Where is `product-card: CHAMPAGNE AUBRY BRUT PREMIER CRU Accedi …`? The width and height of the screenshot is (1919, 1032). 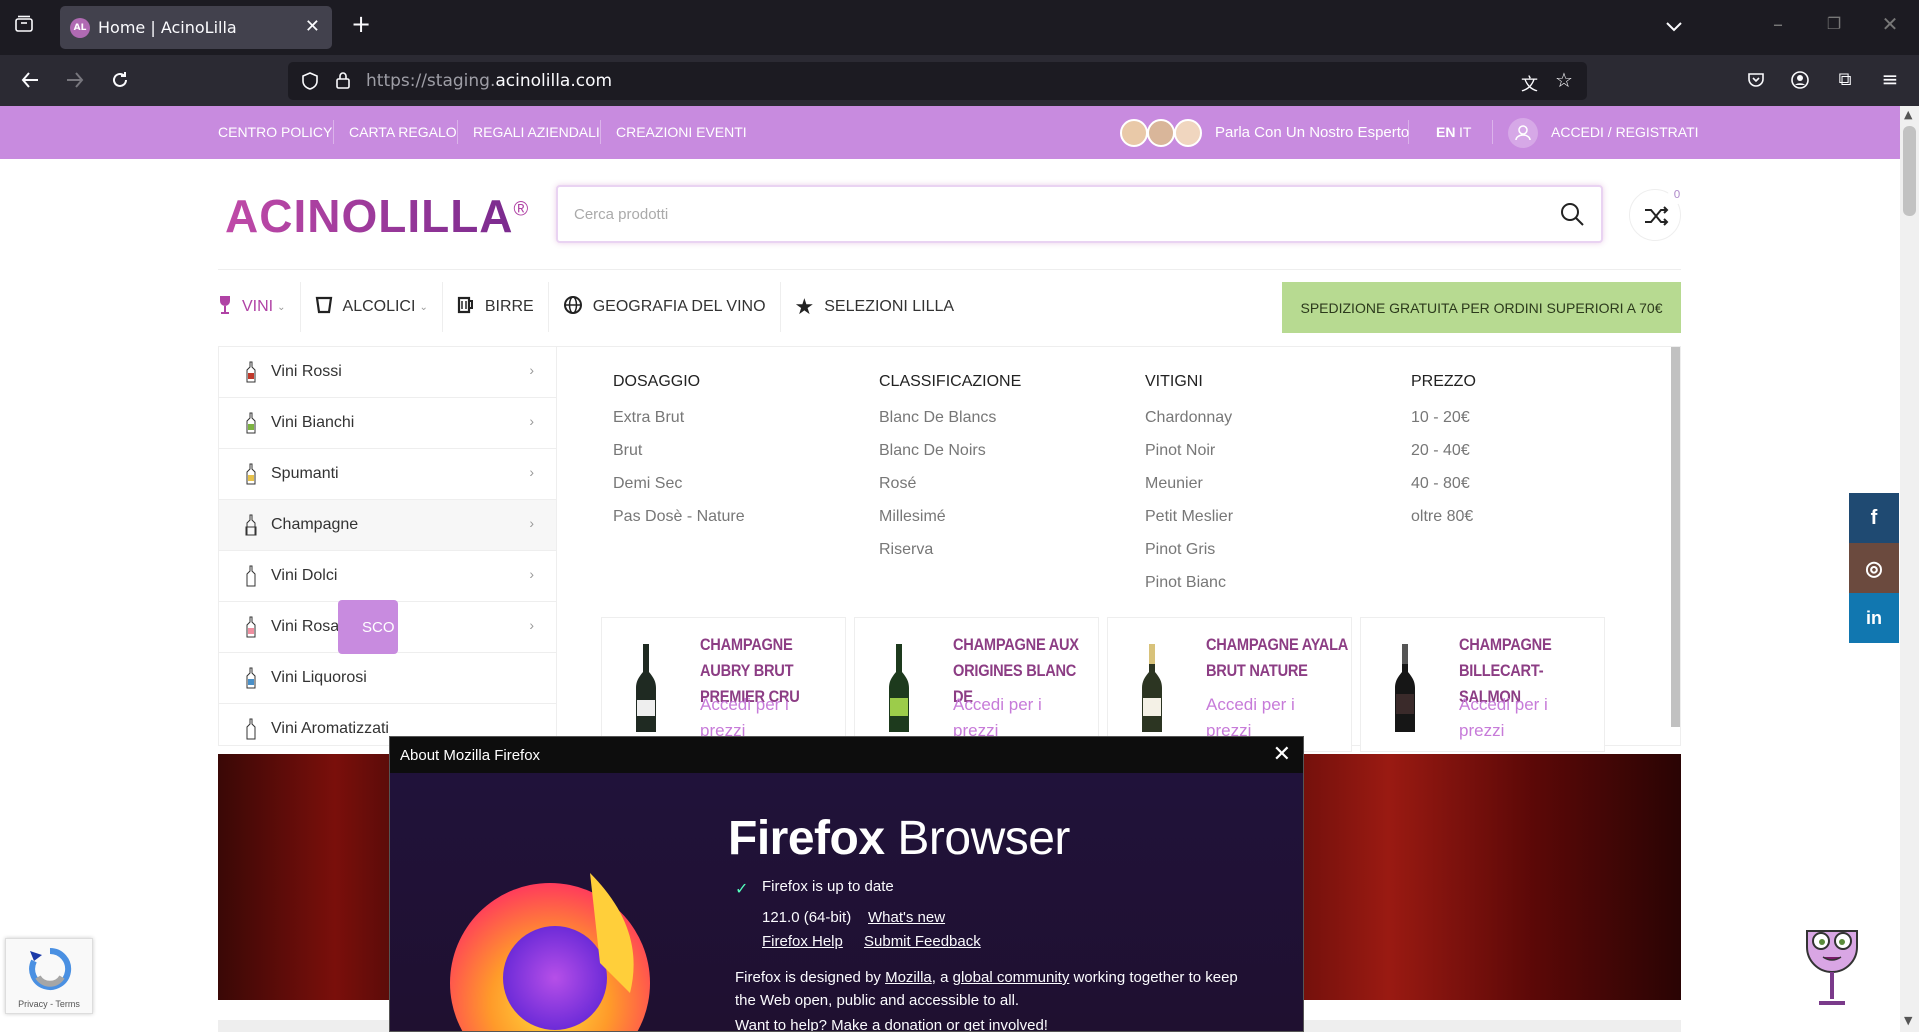 product-card: CHAMPAGNE AUBRY BRUT PREMIER CRU Accedi … is located at coordinates (723, 684).